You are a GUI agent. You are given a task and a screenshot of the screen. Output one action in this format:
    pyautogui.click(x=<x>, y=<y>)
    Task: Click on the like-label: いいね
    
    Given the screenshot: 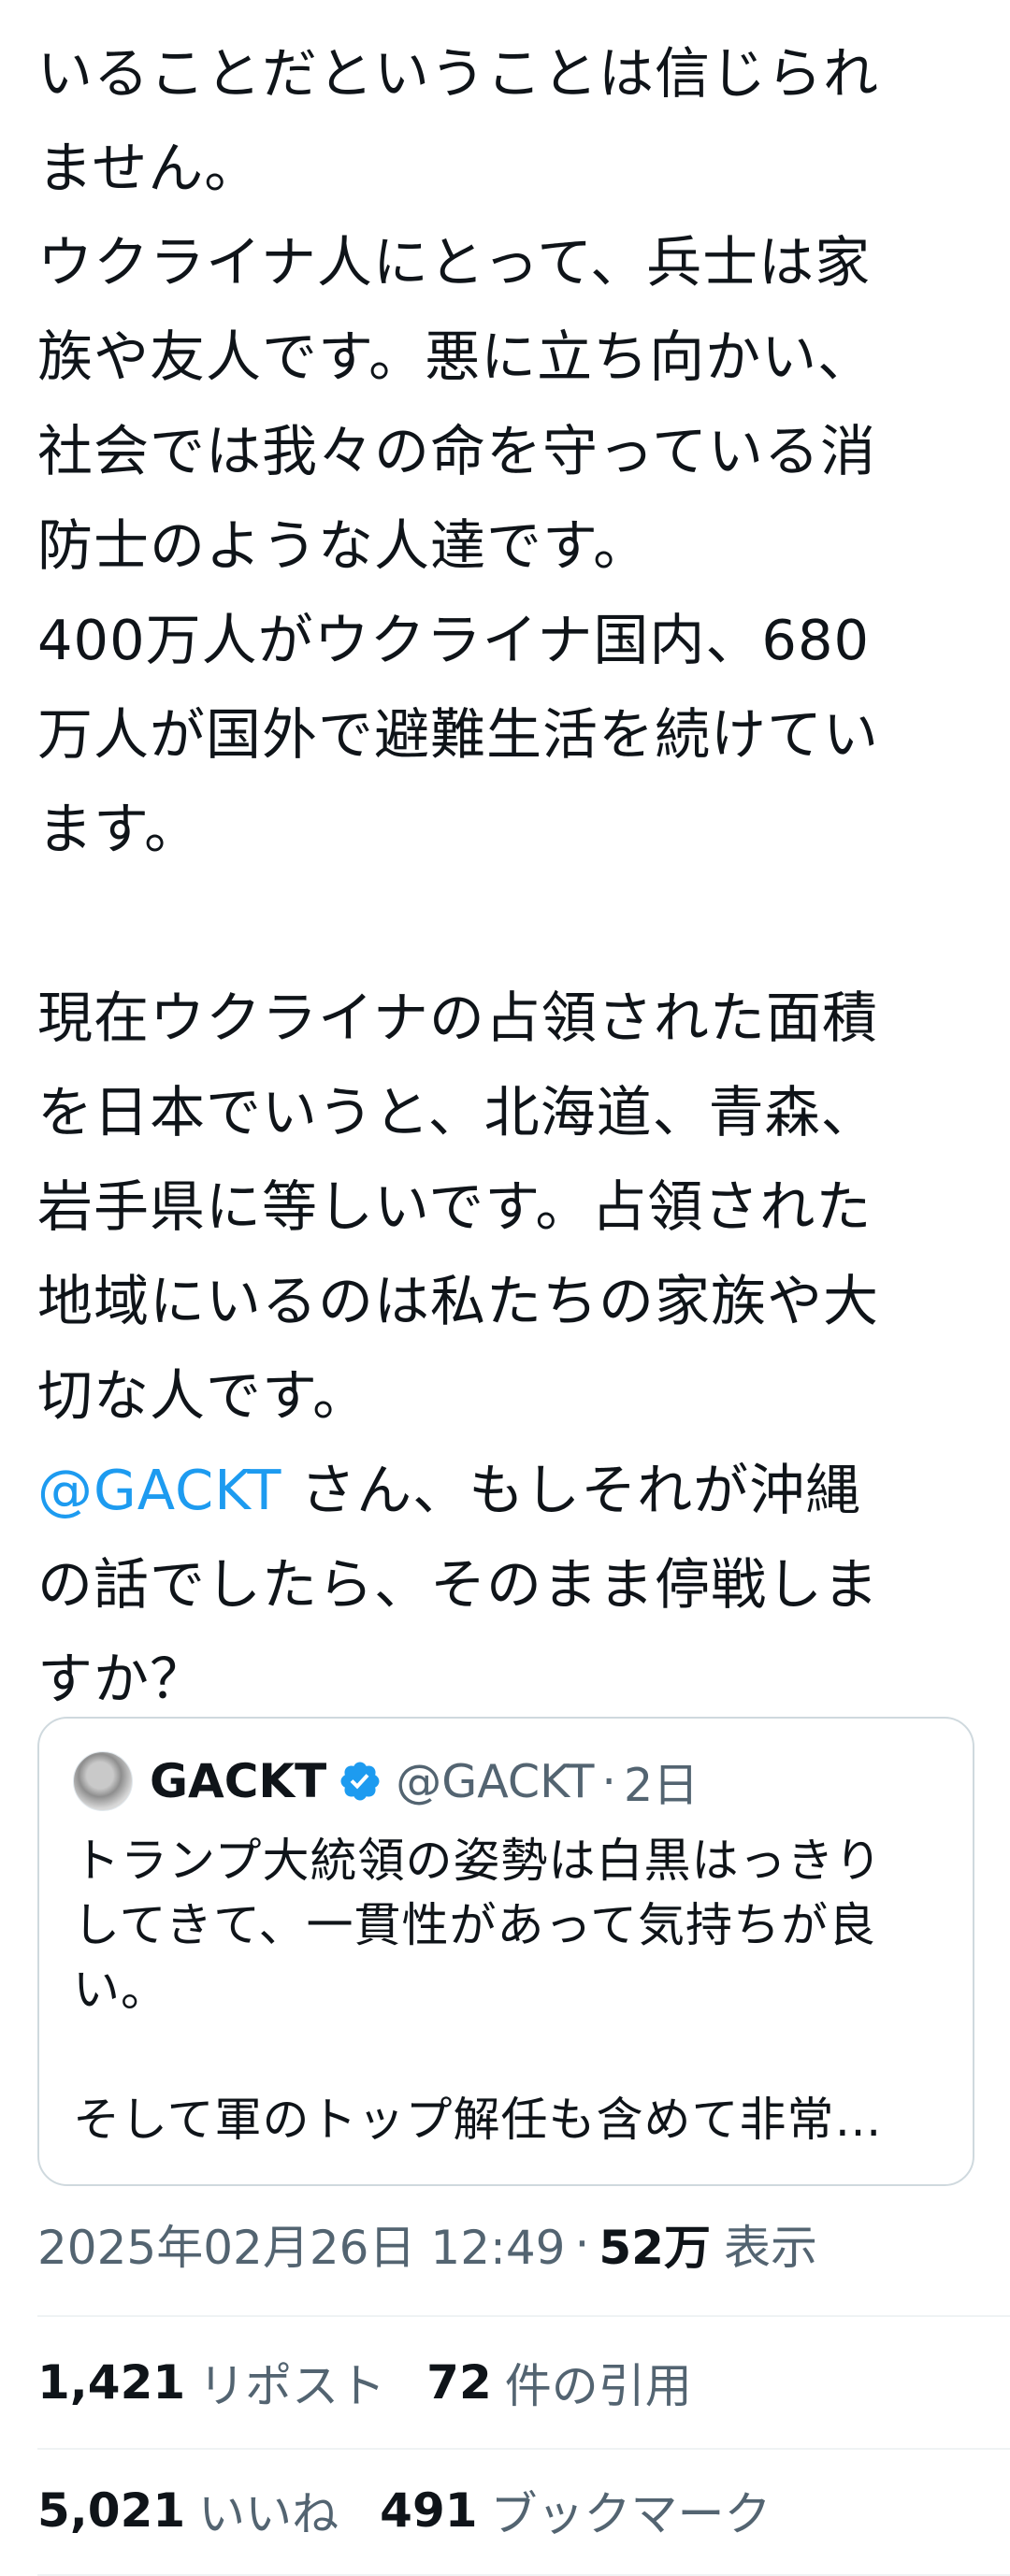 What is the action you would take?
    pyautogui.click(x=268, y=2510)
    